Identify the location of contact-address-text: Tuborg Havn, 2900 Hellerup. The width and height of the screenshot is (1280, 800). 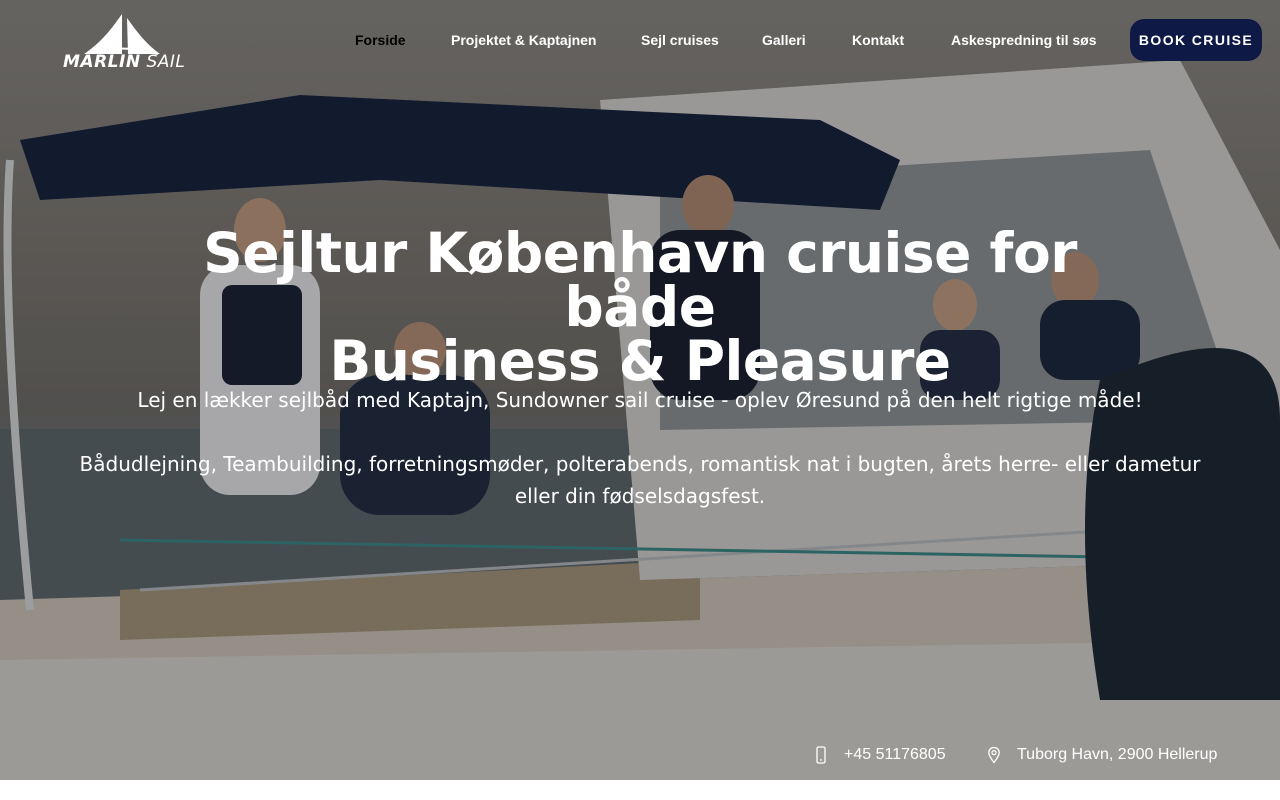
(1117, 754).